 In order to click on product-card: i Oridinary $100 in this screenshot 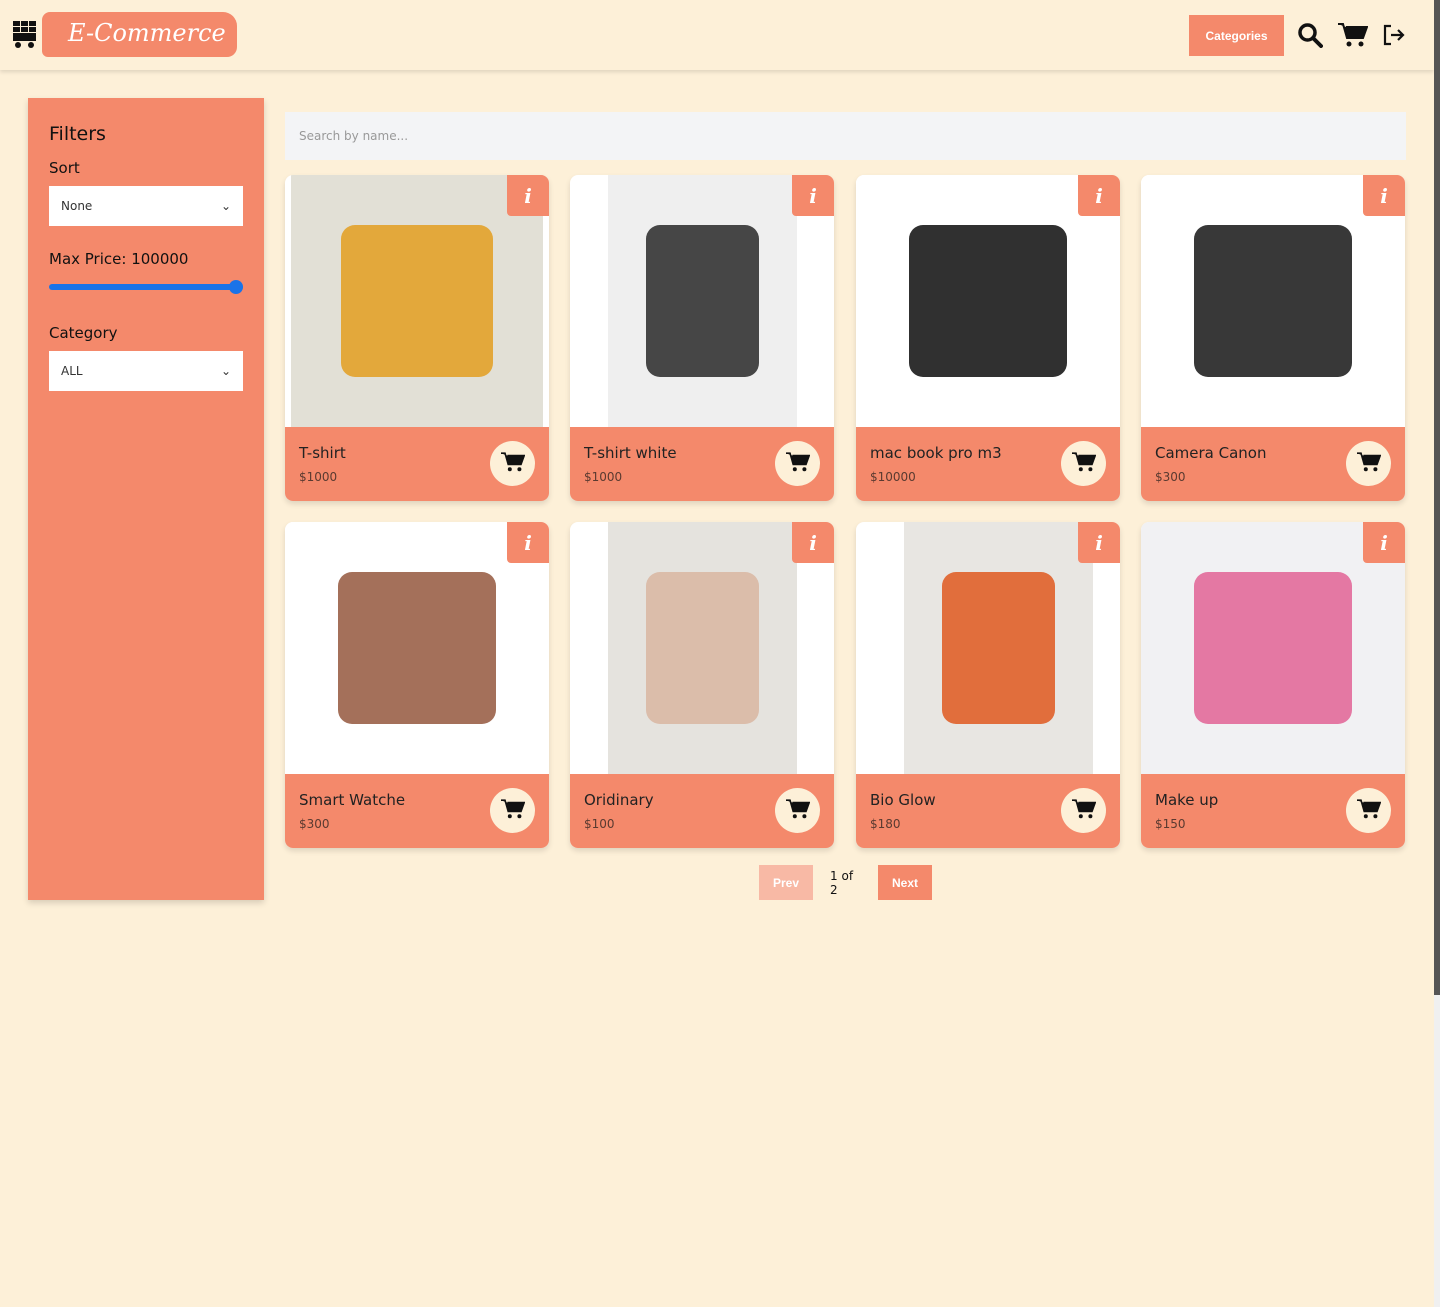, I will do `click(702, 685)`.